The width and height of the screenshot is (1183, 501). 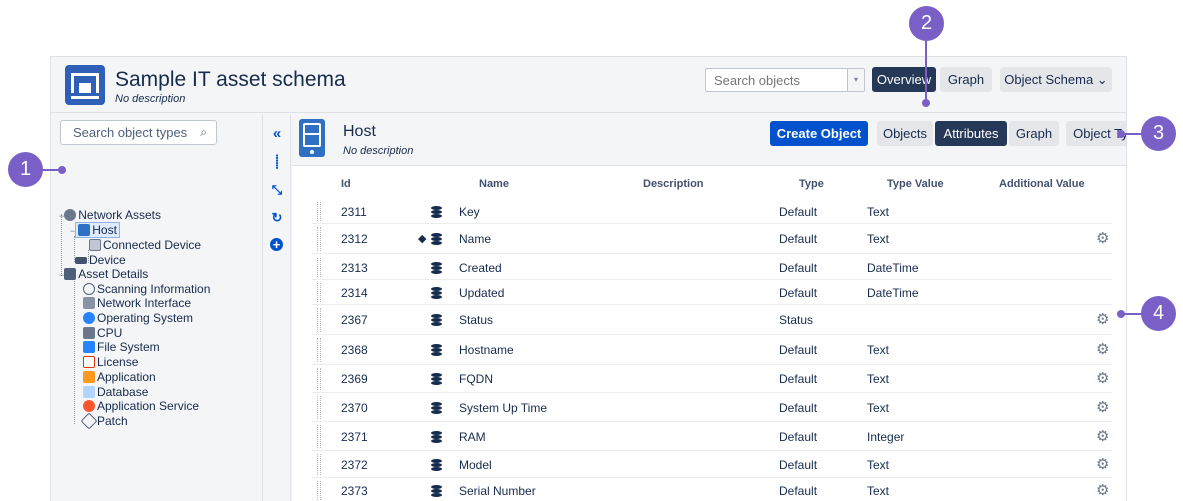 I want to click on create-object-button: Create Object, so click(x=819, y=133).